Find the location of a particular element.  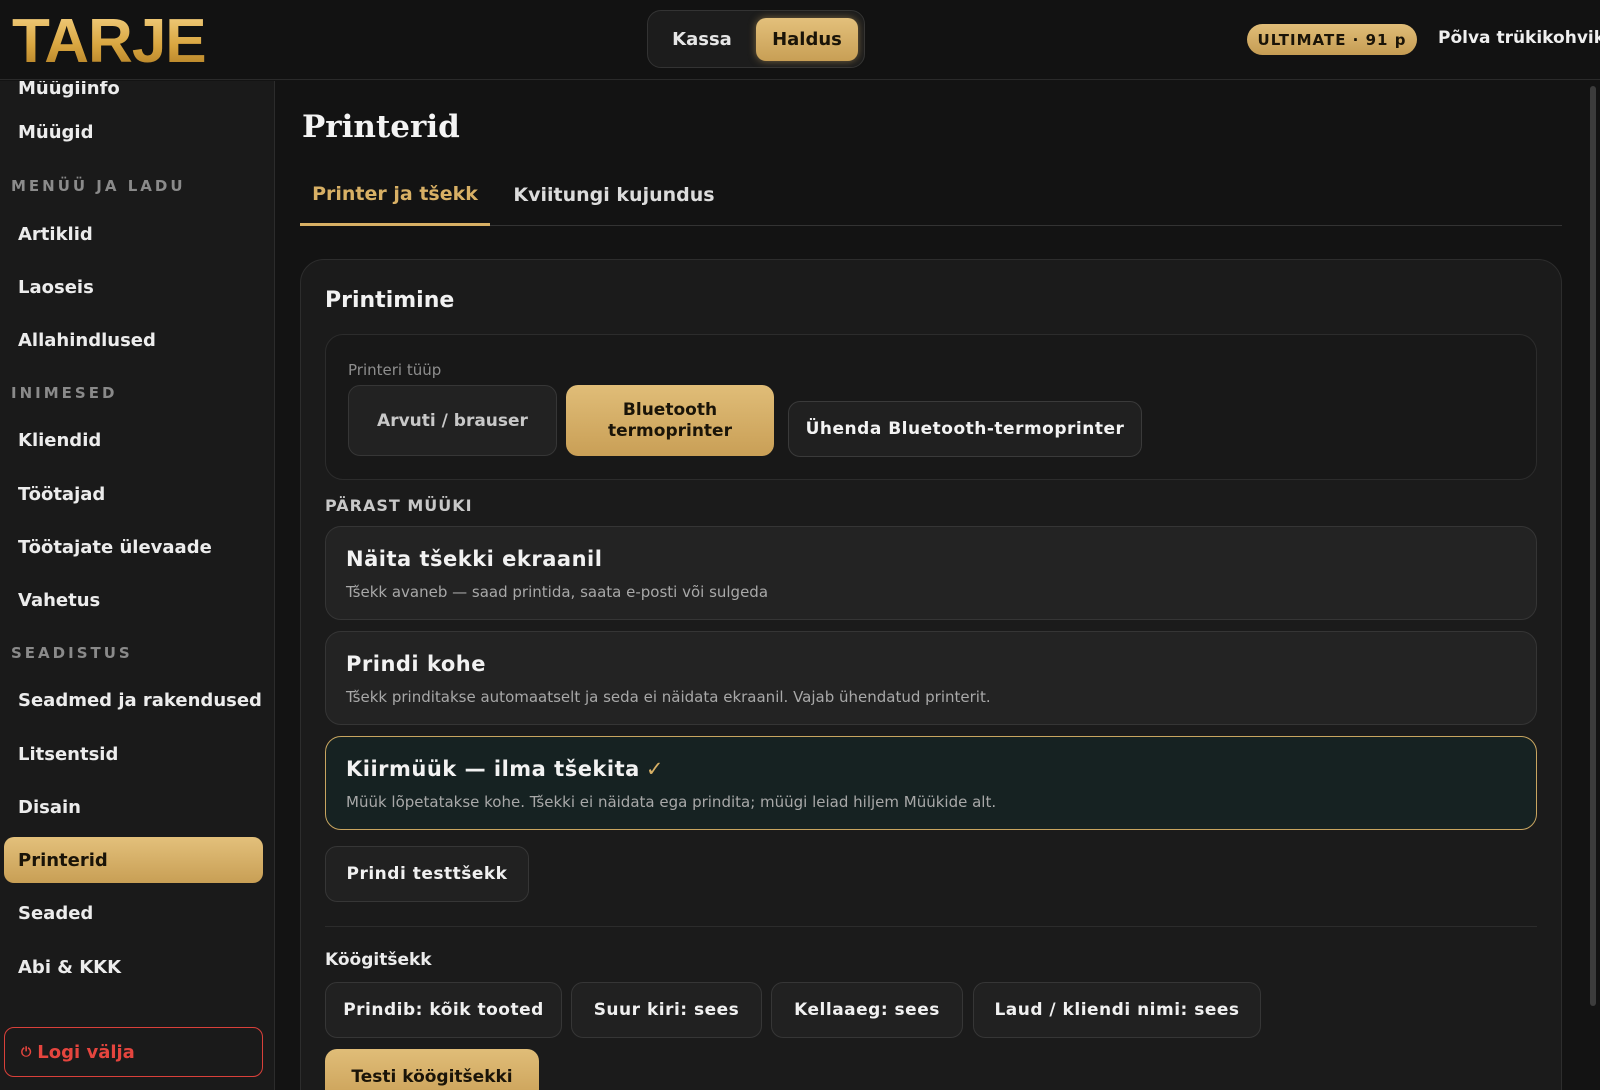

sidebar-item-muugid: Müügid is located at coordinates (133, 132).